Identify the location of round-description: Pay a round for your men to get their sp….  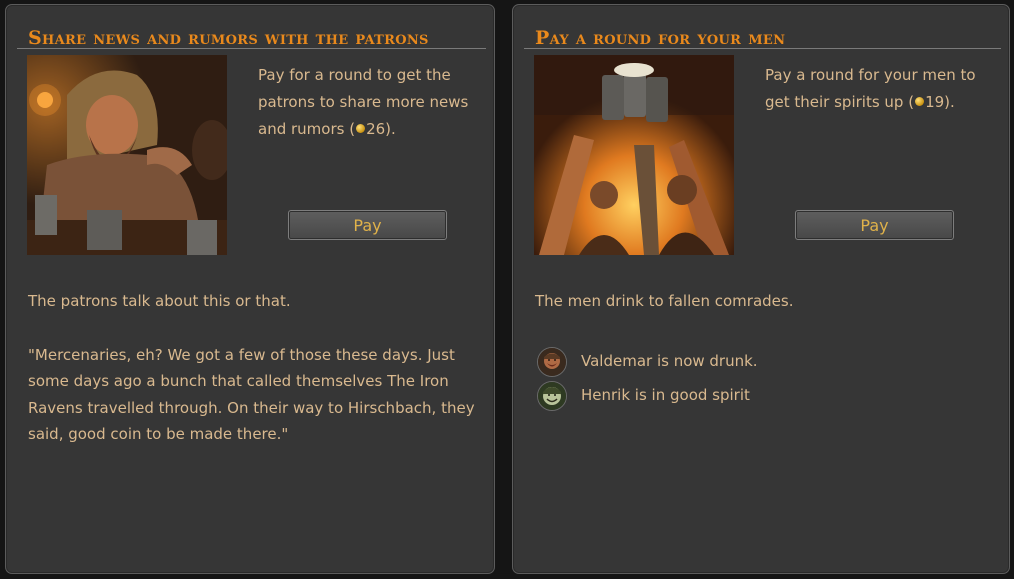
(877, 89).